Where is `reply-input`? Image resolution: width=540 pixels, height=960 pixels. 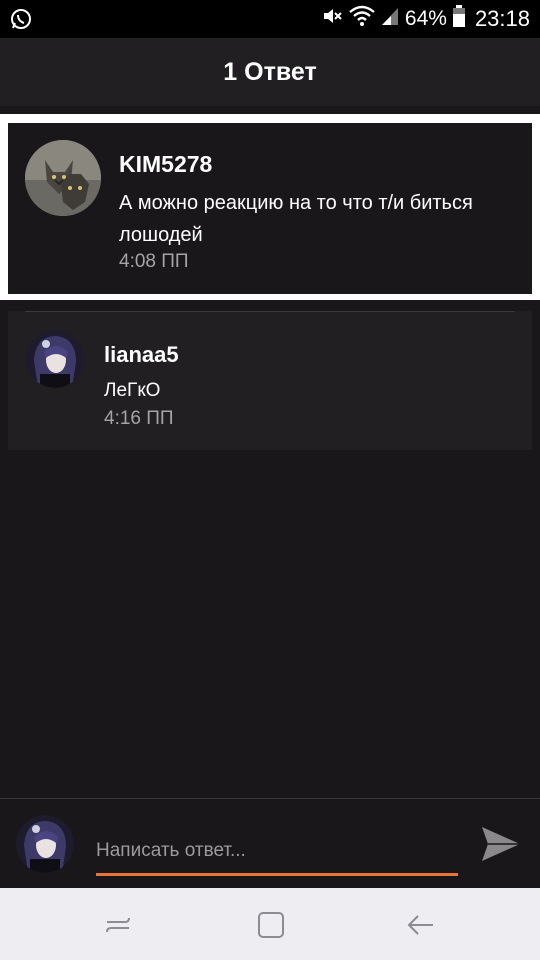
reply-input is located at coordinates (277, 852).